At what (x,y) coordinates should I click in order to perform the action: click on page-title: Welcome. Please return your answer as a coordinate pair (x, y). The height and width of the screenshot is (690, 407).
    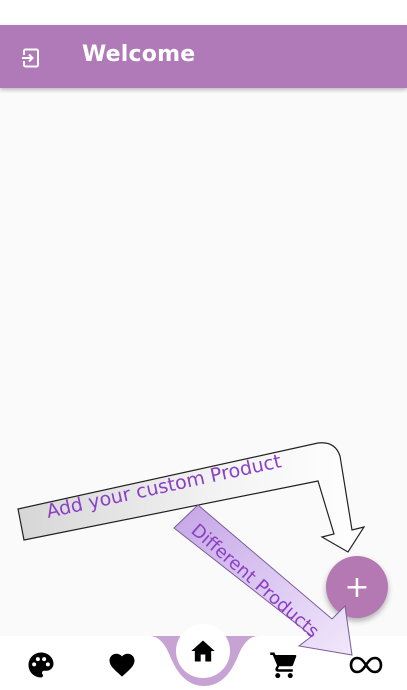
    Looking at the image, I should click on (139, 54).